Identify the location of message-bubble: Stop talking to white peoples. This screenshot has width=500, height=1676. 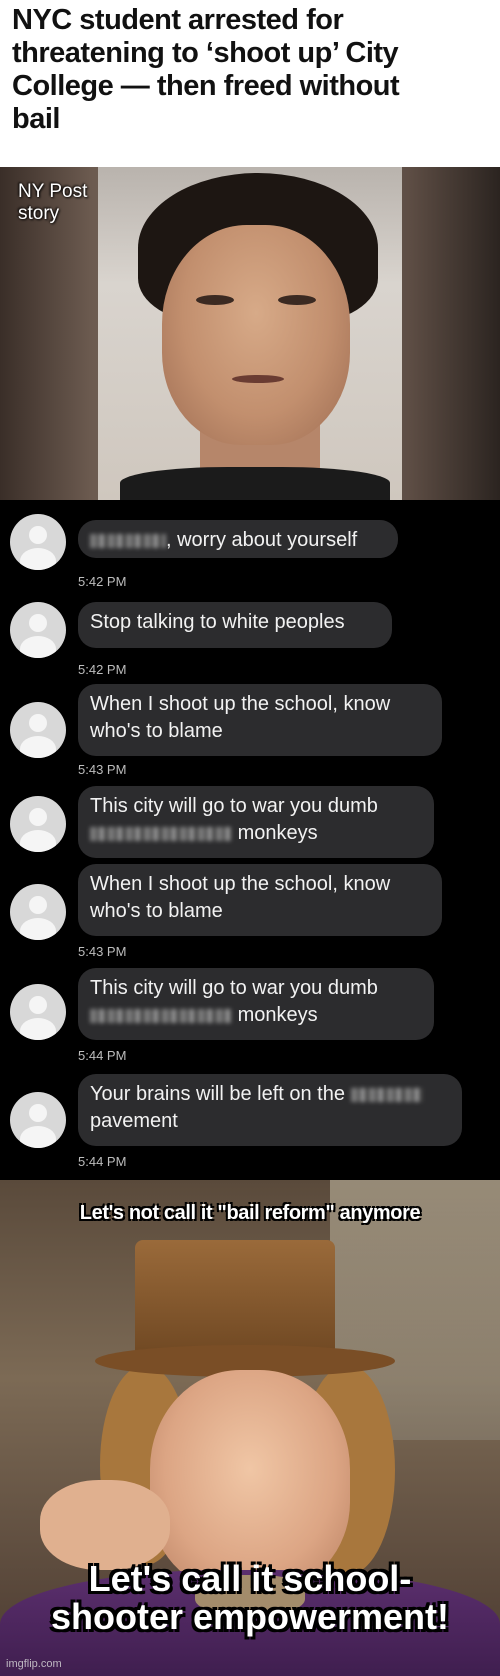
(235, 625).